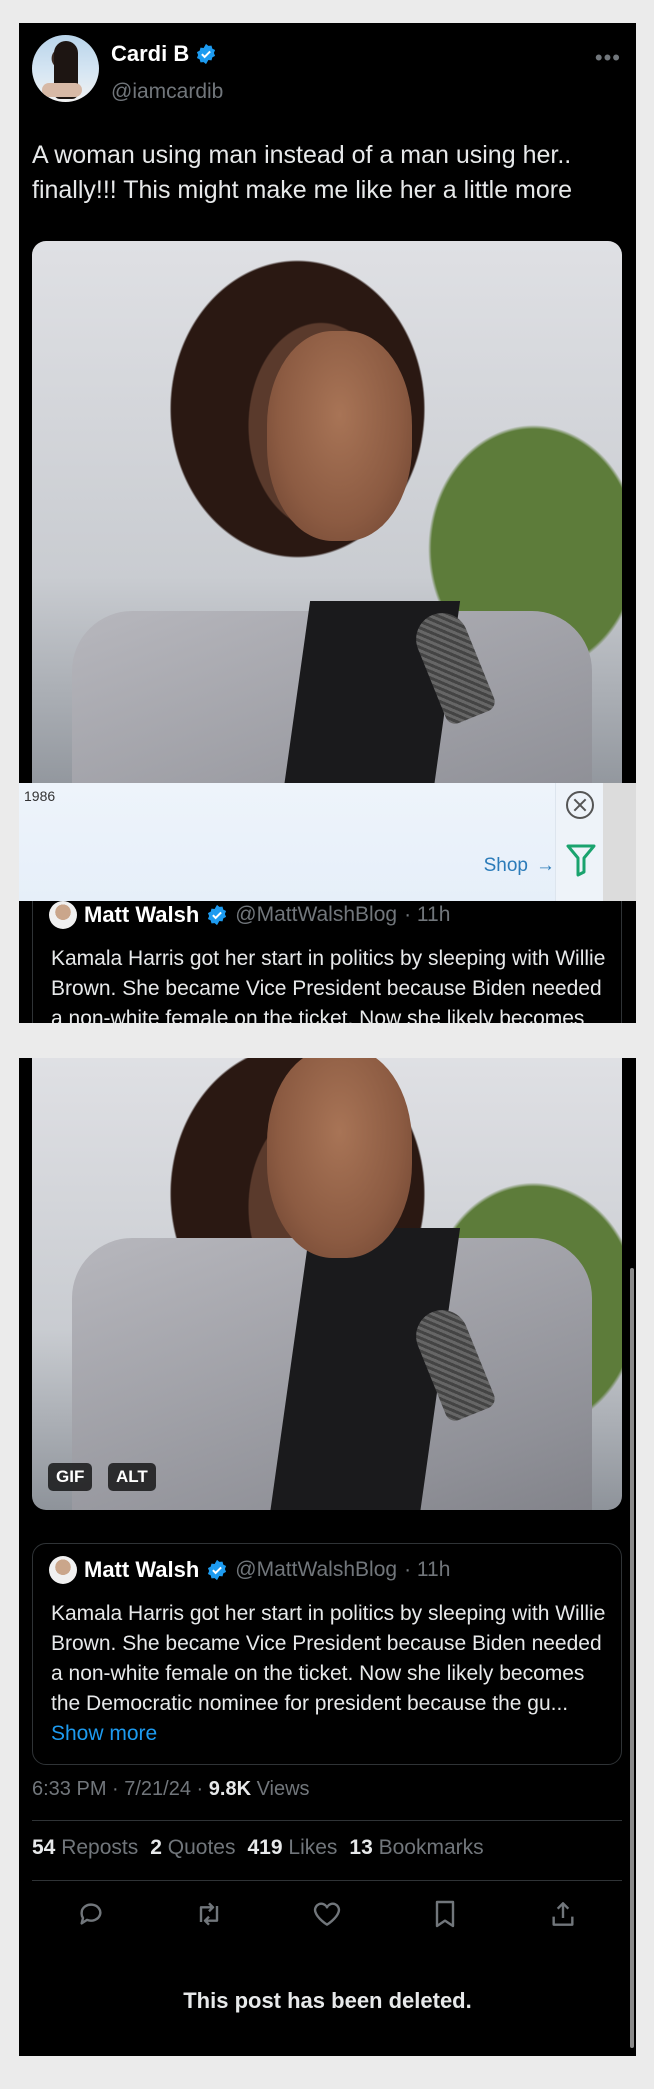  I want to click on more-options-icon: •••, so click(608, 58).